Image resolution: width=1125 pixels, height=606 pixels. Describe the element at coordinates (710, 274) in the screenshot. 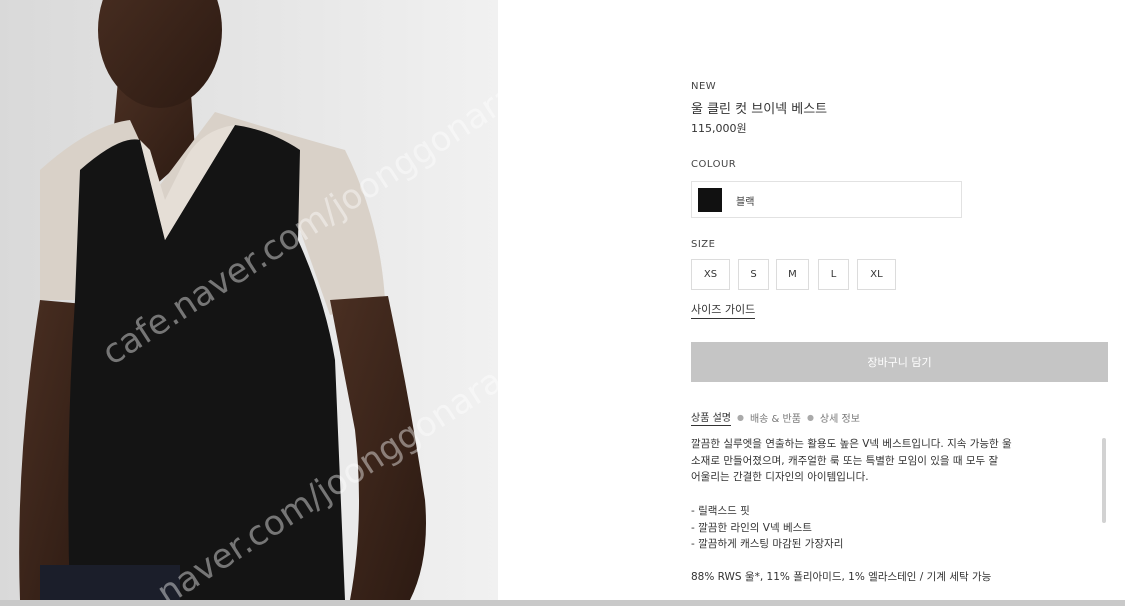

I see `size-option-xs: XS` at that location.